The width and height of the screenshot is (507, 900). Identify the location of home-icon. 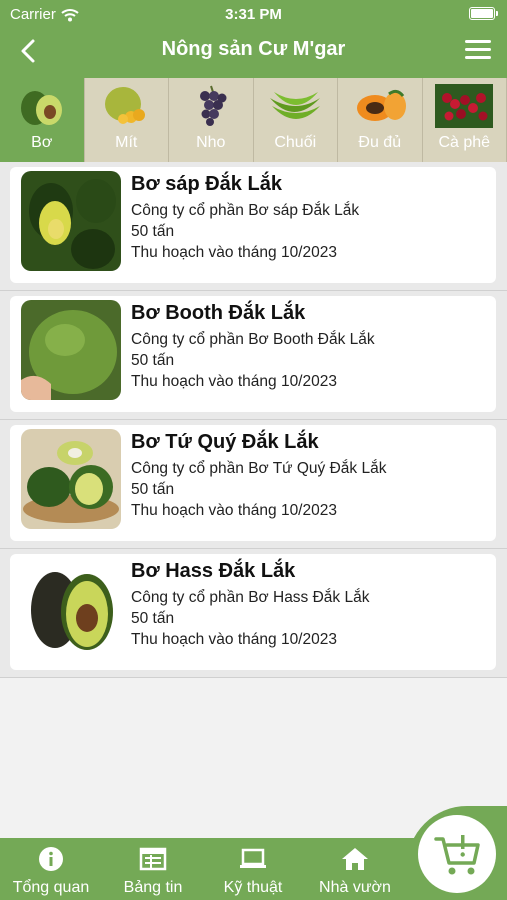
(355, 859).